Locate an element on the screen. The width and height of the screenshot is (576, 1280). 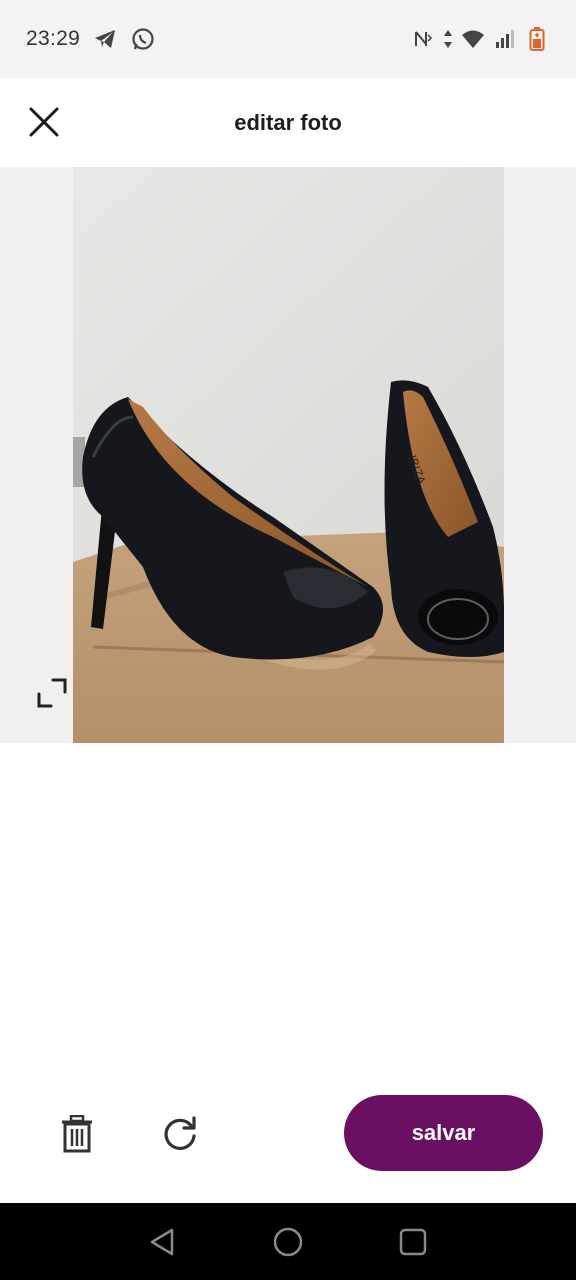
bottom-toolbar: salvar is located at coordinates (288, 1135).